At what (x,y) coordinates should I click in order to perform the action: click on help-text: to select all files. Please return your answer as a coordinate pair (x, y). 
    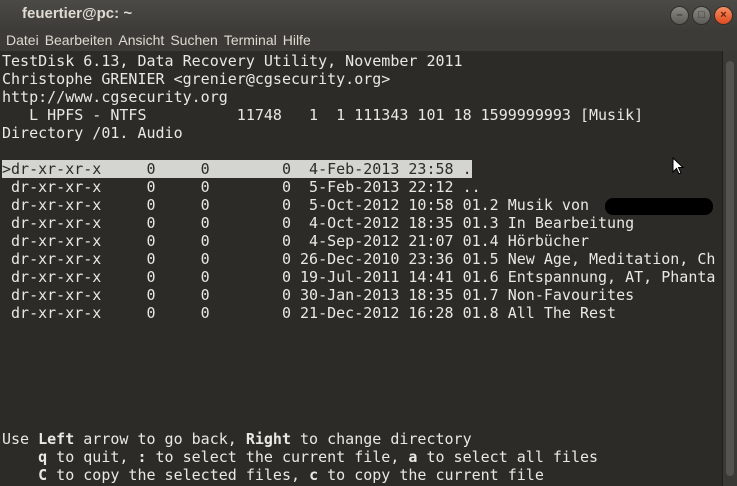
    Looking at the image, I should click on (508, 457).